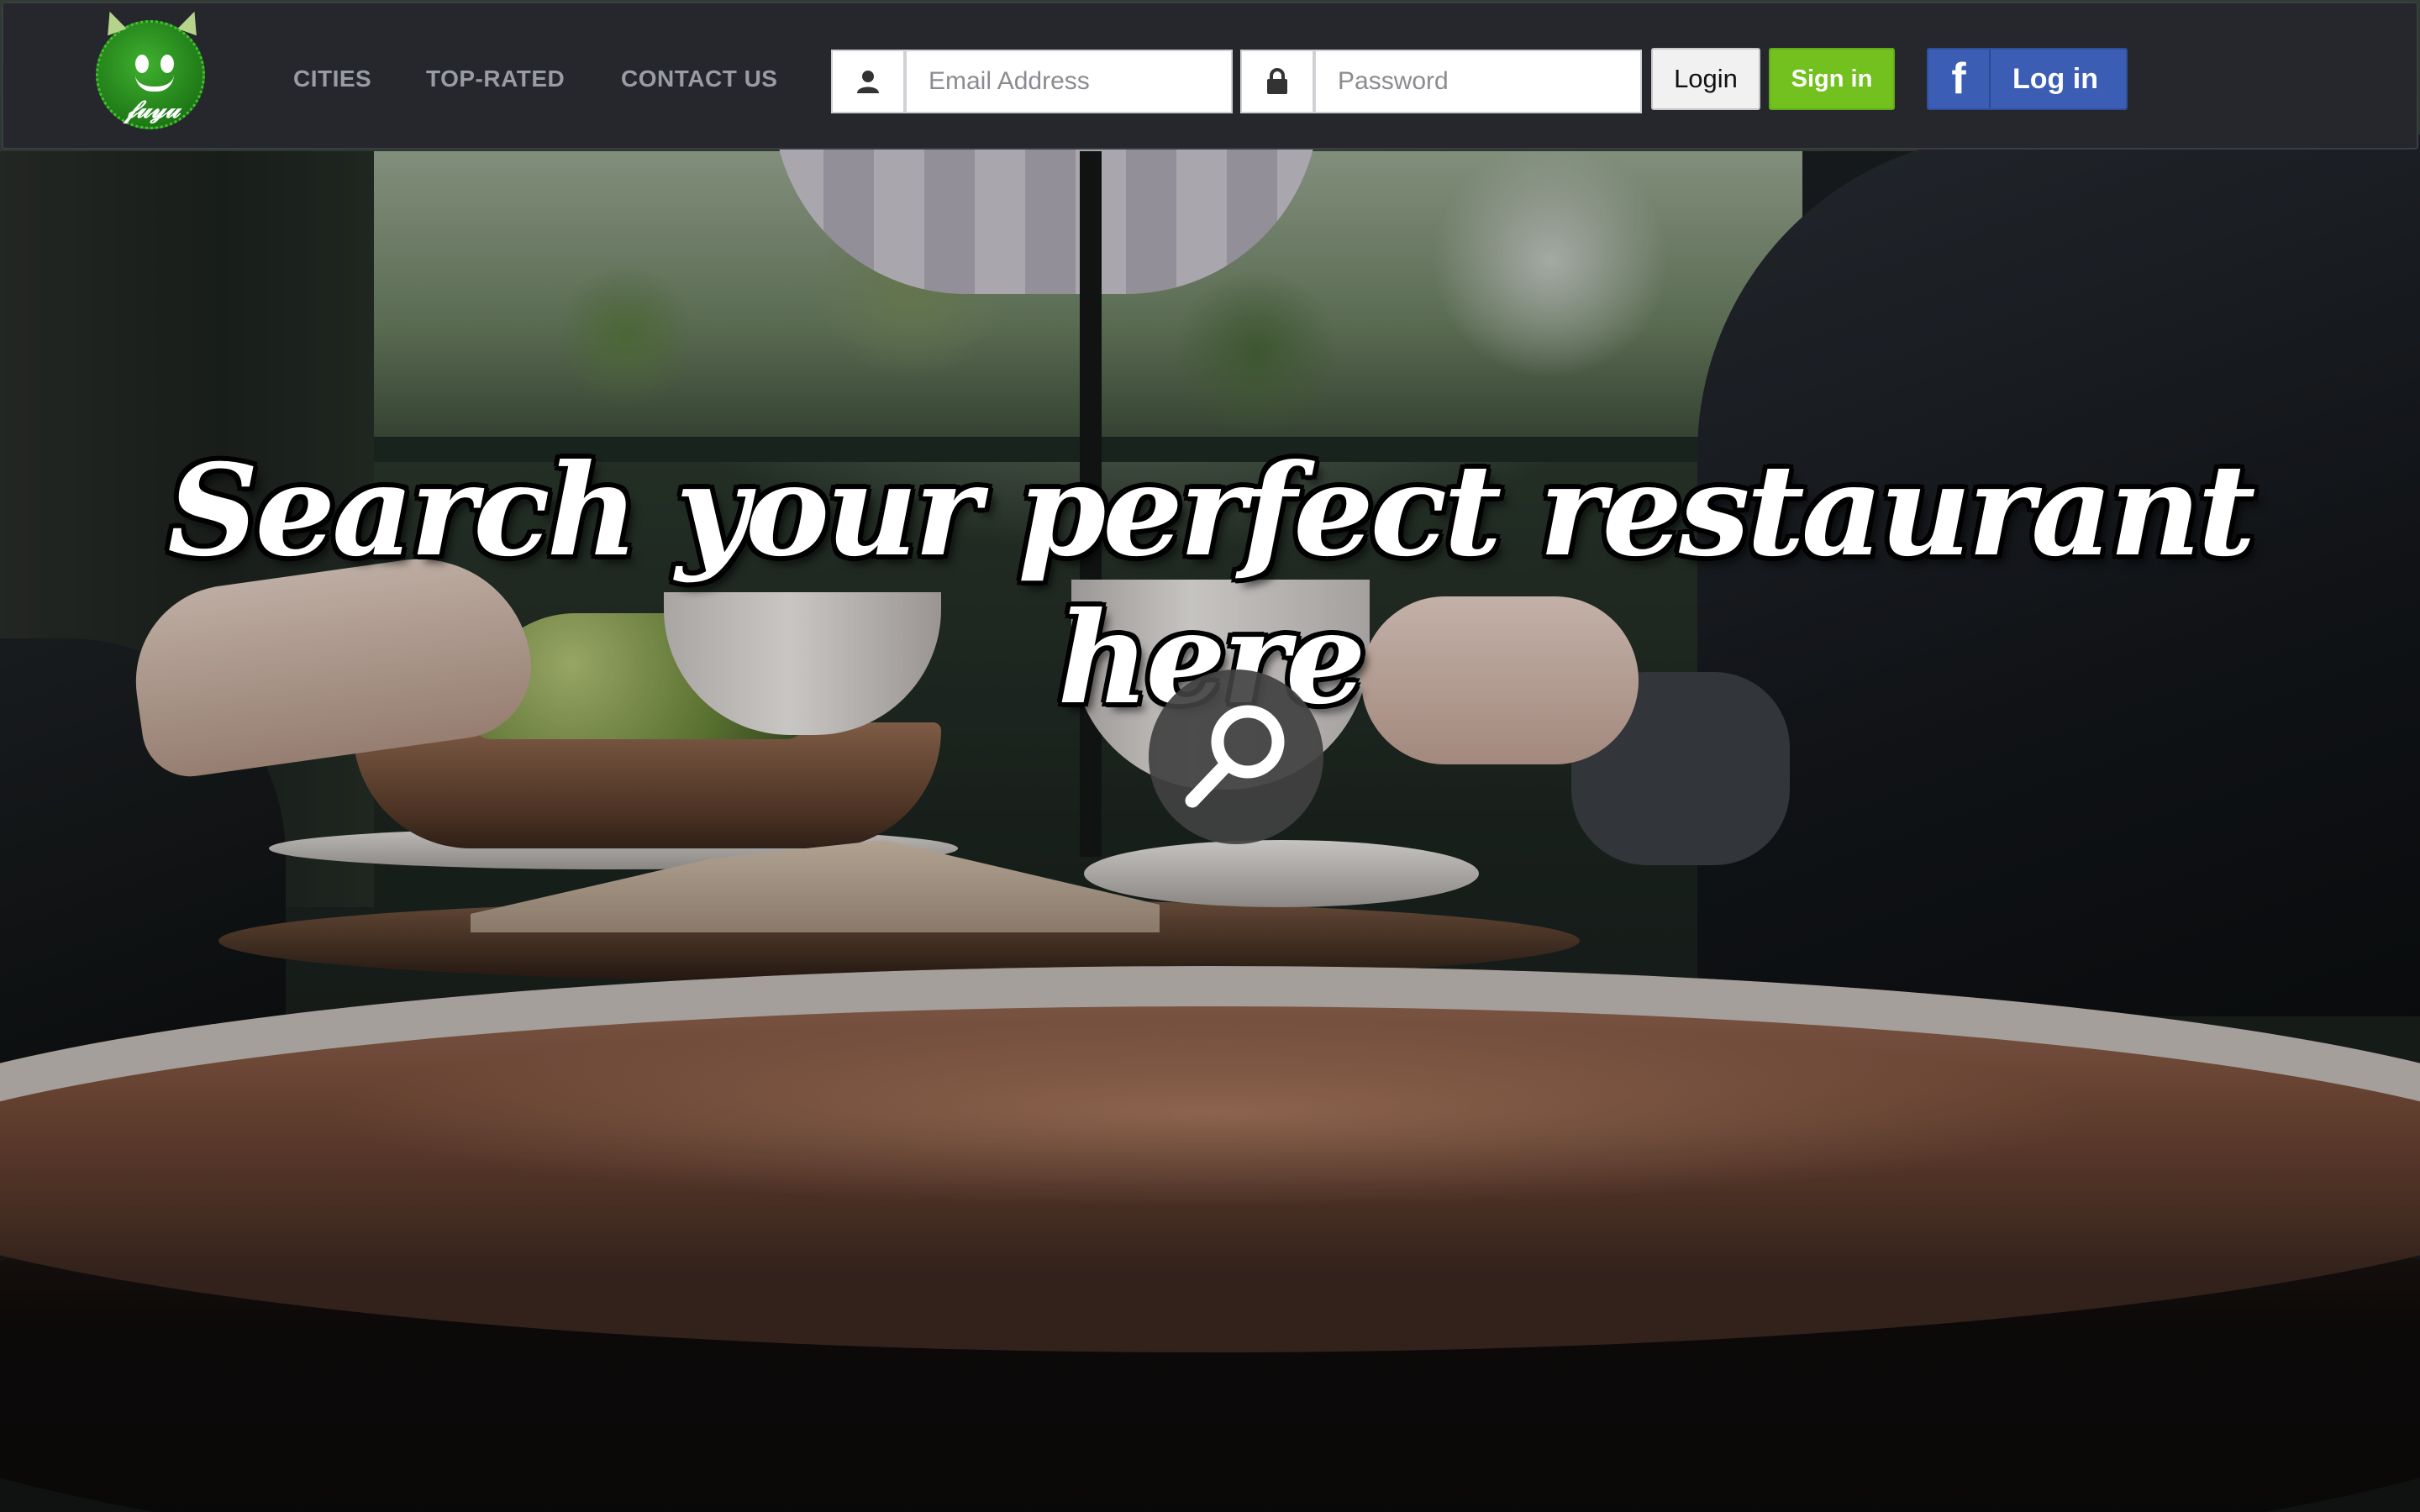 The height and width of the screenshot is (1512, 2420). I want to click on search-button, so click(1236, 756).